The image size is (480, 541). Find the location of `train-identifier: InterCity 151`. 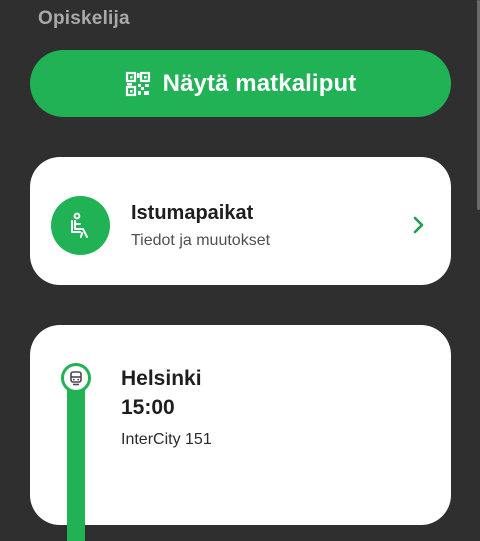

train-identifier: InterCity 151 is located at coordinates (166, 439).